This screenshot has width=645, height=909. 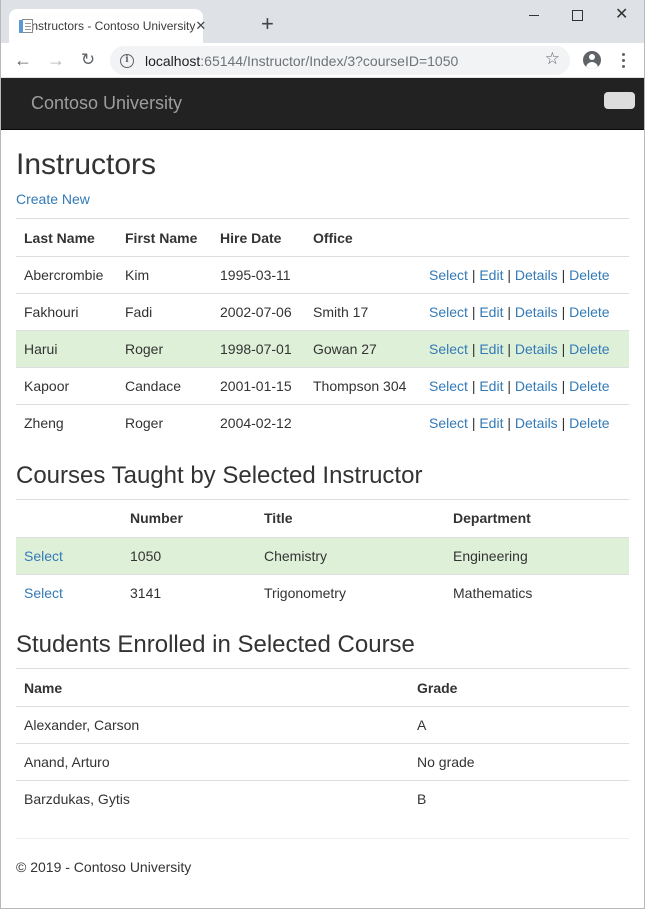 What do you see at coordinates (322, 21) in the screenshot?
I see `browser-tabstrip: Instructors - Contoso University ✕ + ✕` at bounding box center [322, 21].